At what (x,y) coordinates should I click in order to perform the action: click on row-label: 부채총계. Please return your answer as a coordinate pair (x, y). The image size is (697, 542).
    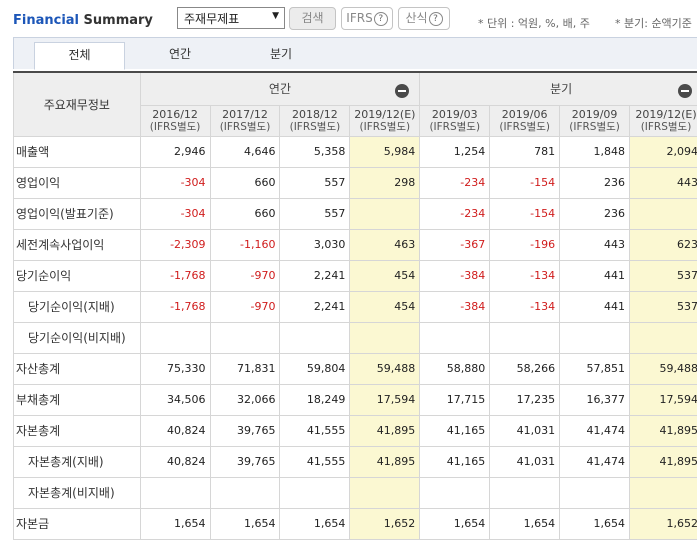
    Looking at the image, I should click on (77, 399).